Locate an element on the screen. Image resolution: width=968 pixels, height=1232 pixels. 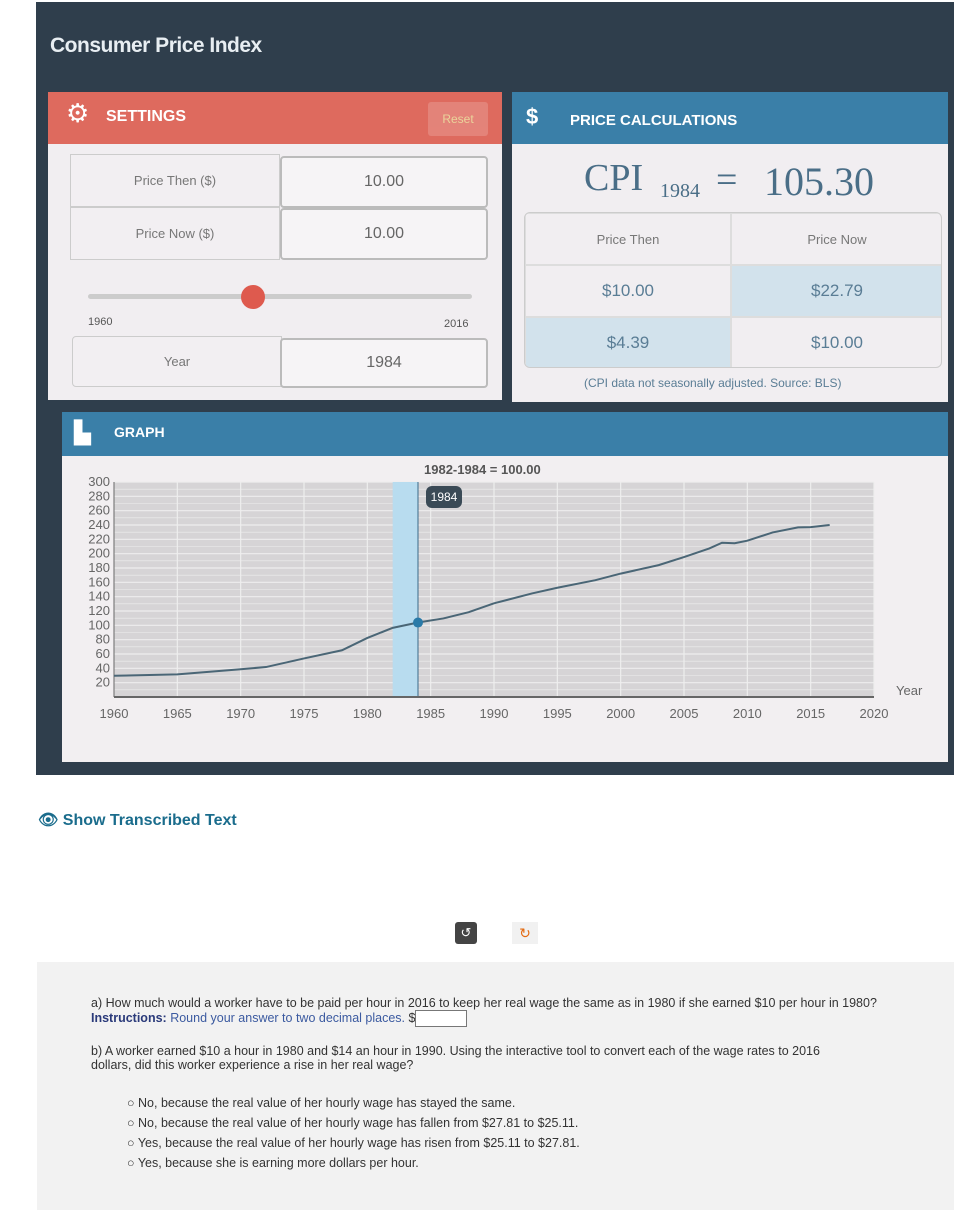
money-chart-icon: $ is located at coordinates (532, 116).